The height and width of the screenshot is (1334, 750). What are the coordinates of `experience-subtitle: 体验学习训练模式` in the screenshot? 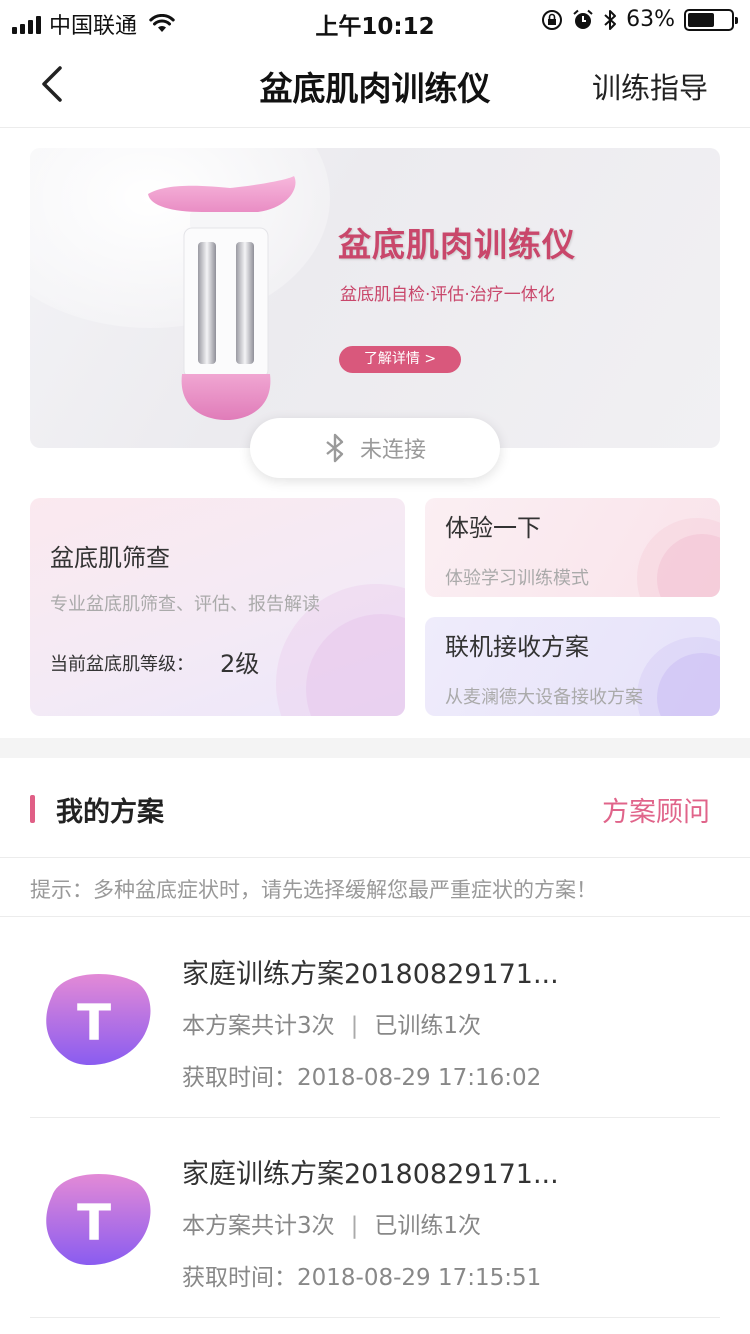 It's located at (517, 578).